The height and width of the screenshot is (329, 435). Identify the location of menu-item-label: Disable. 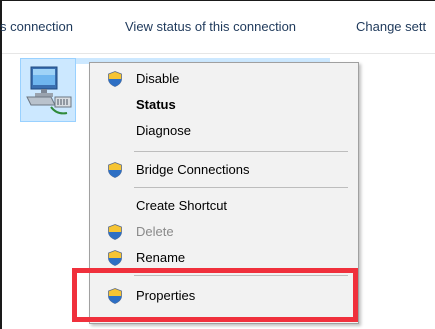
(158, 78).